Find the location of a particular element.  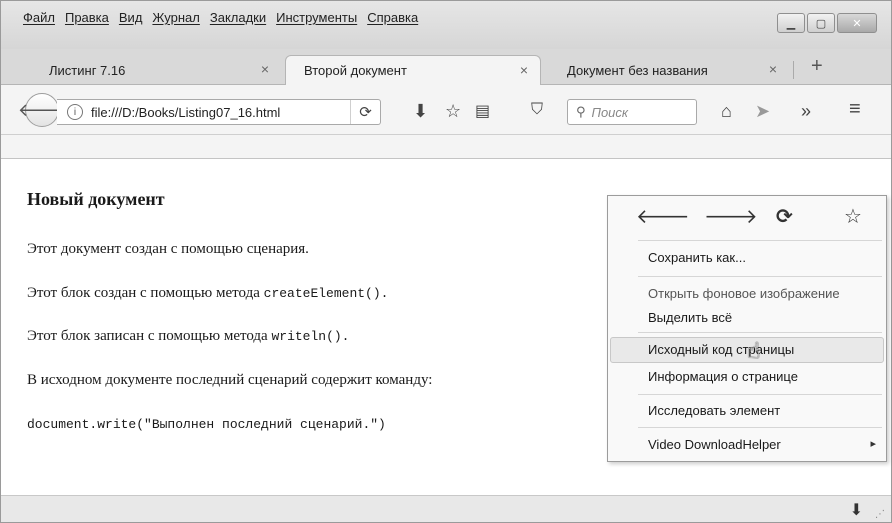

close-window-button: ✕ is located at coordinates (857, 23).